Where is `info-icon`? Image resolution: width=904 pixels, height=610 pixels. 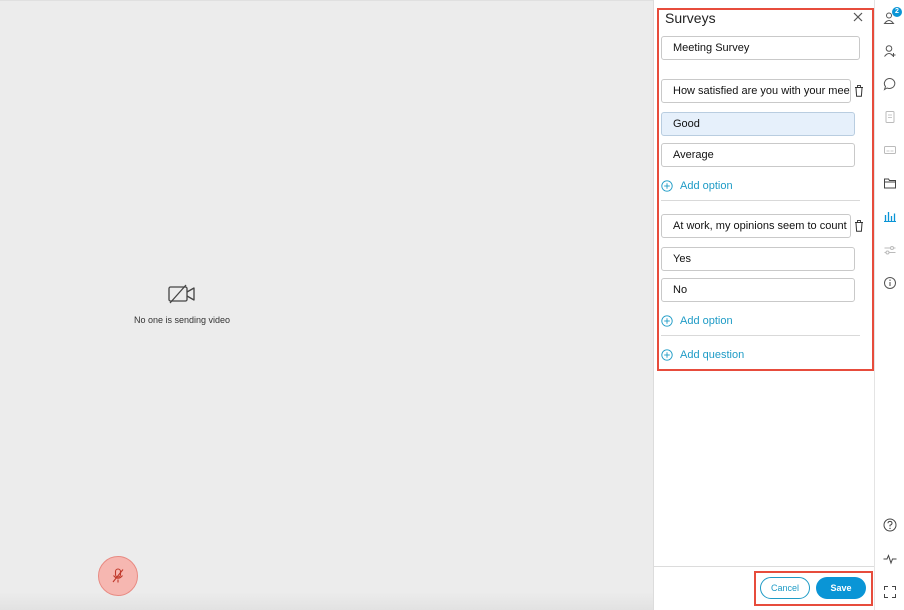 info-icon is located at coordinates (890, 283).